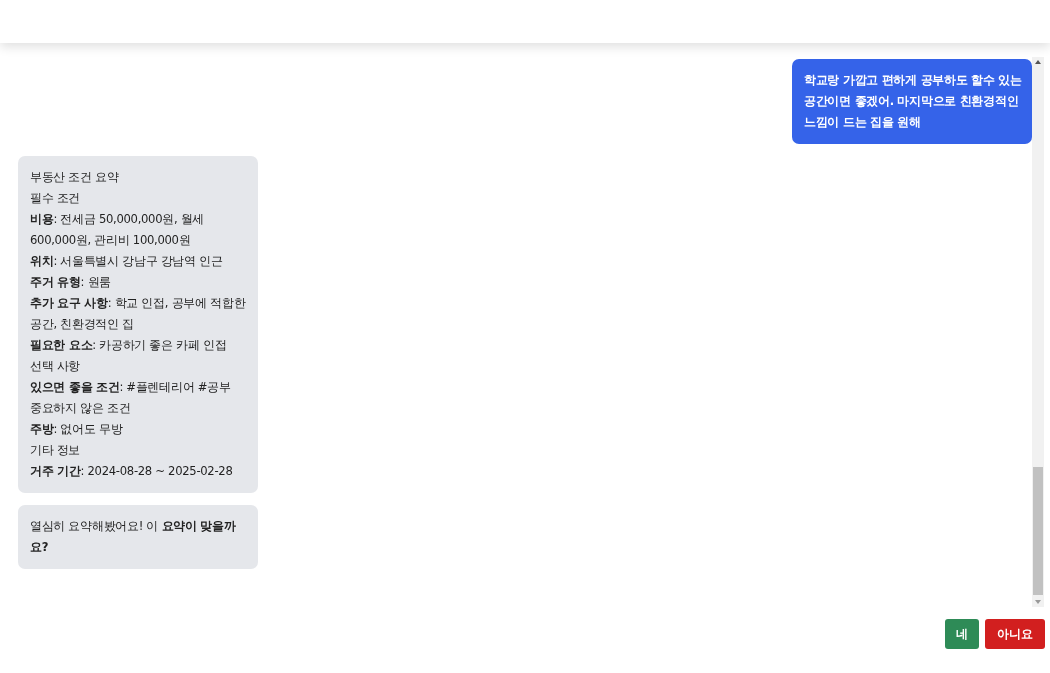 The height and width of the screenshot is (673, 1050). Describe the element at coordinates (56, 366) in the screenshot. I see `message-text: 선택 사항` at that location.